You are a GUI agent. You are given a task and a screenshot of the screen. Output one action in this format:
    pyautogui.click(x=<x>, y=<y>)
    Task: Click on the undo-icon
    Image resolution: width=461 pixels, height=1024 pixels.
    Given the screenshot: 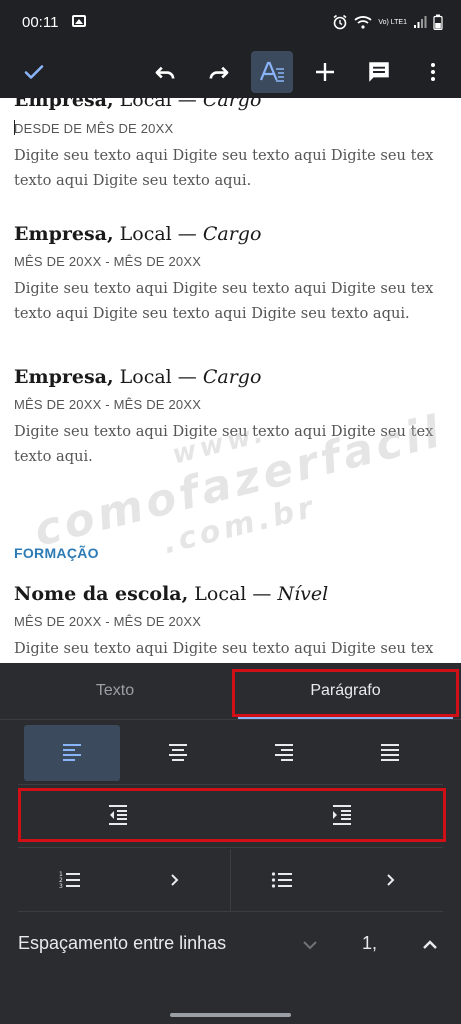 What is the action you would take?
    pyautogui.click(x=165, y=72)
    